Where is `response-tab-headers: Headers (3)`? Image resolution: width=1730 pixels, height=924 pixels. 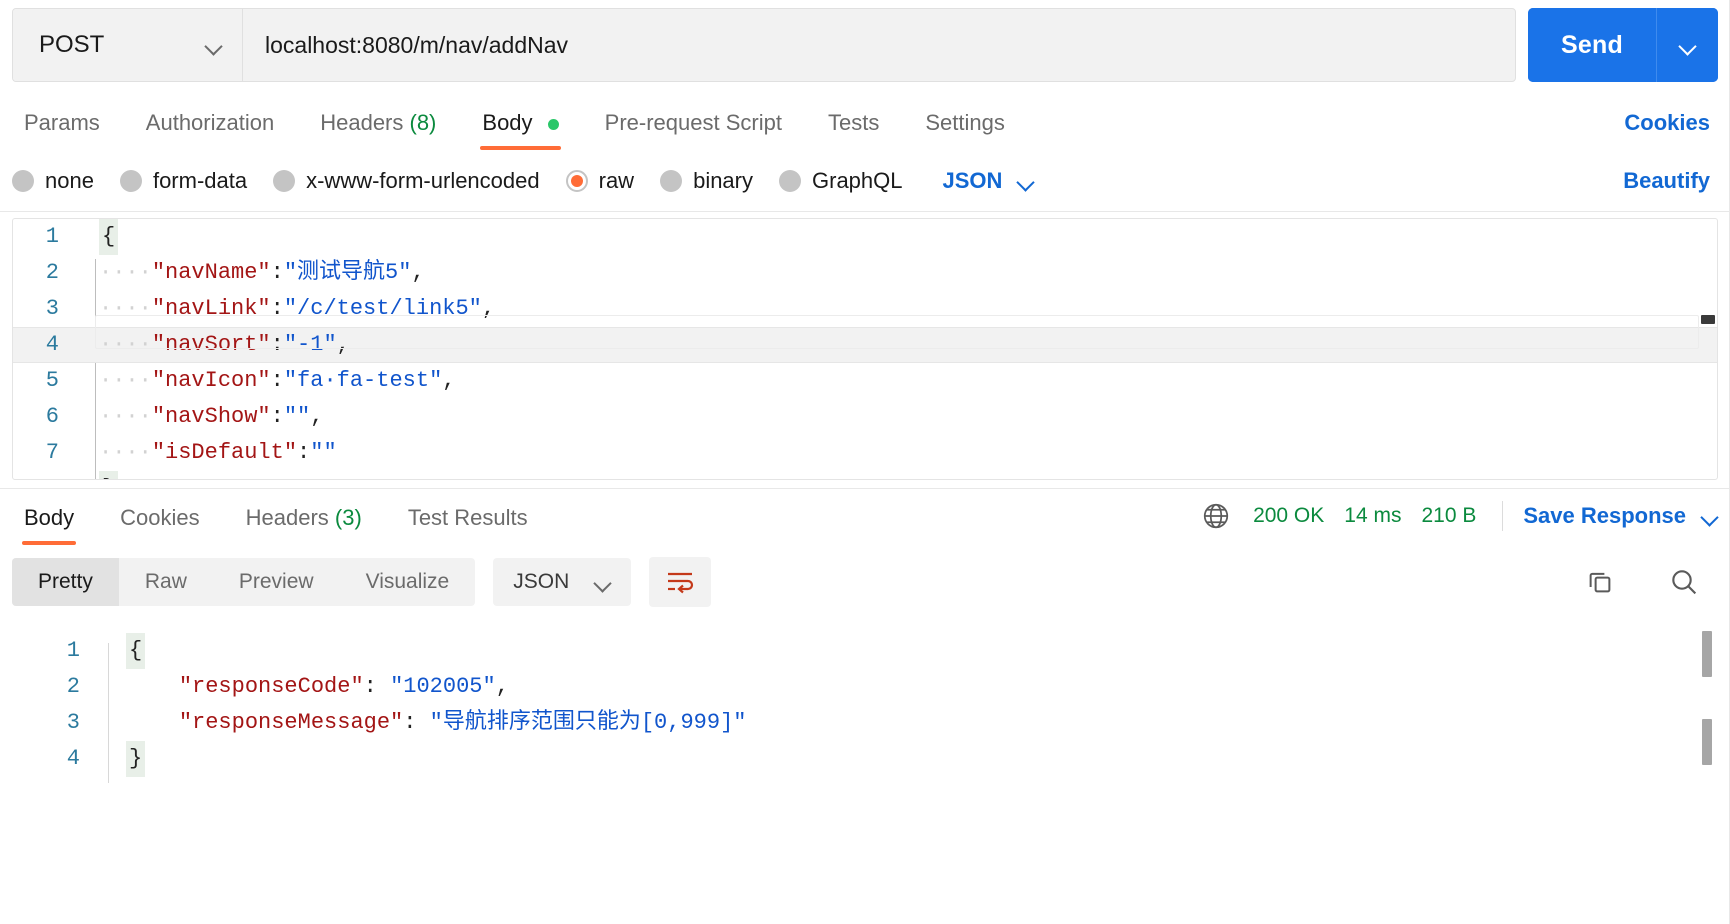 response-tab-headers: Headers (3) is located at coordinates (304, 525).